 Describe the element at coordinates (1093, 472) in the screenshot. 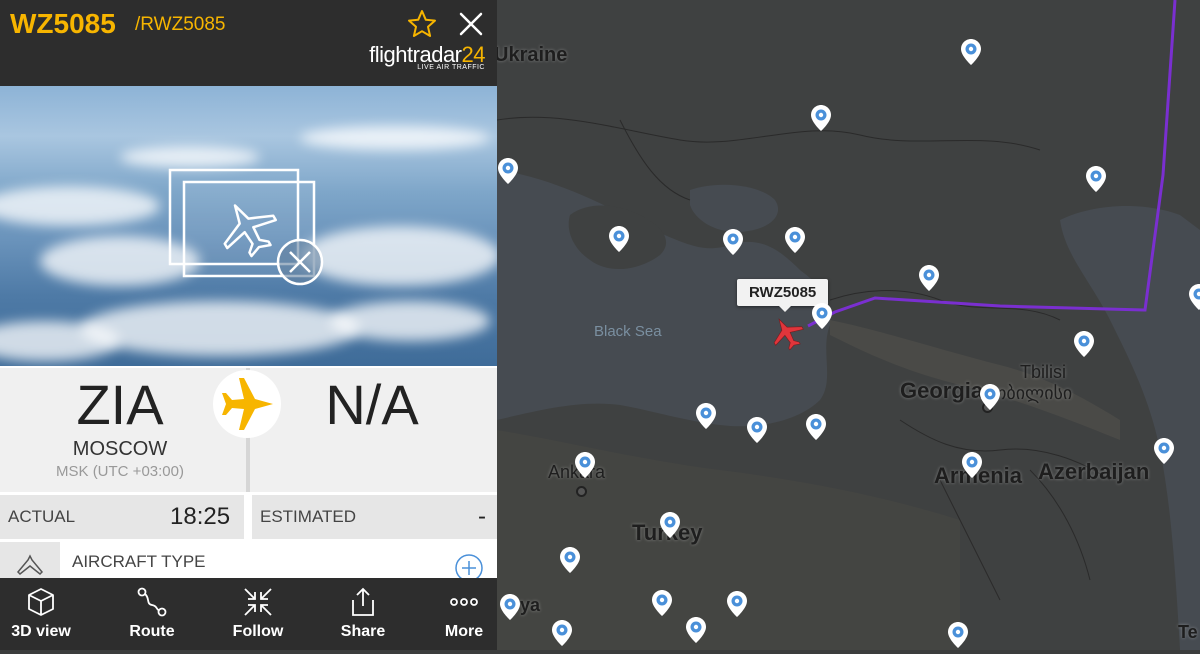

I see `map-label-azerbaijan: Azerbaijan` at that location.